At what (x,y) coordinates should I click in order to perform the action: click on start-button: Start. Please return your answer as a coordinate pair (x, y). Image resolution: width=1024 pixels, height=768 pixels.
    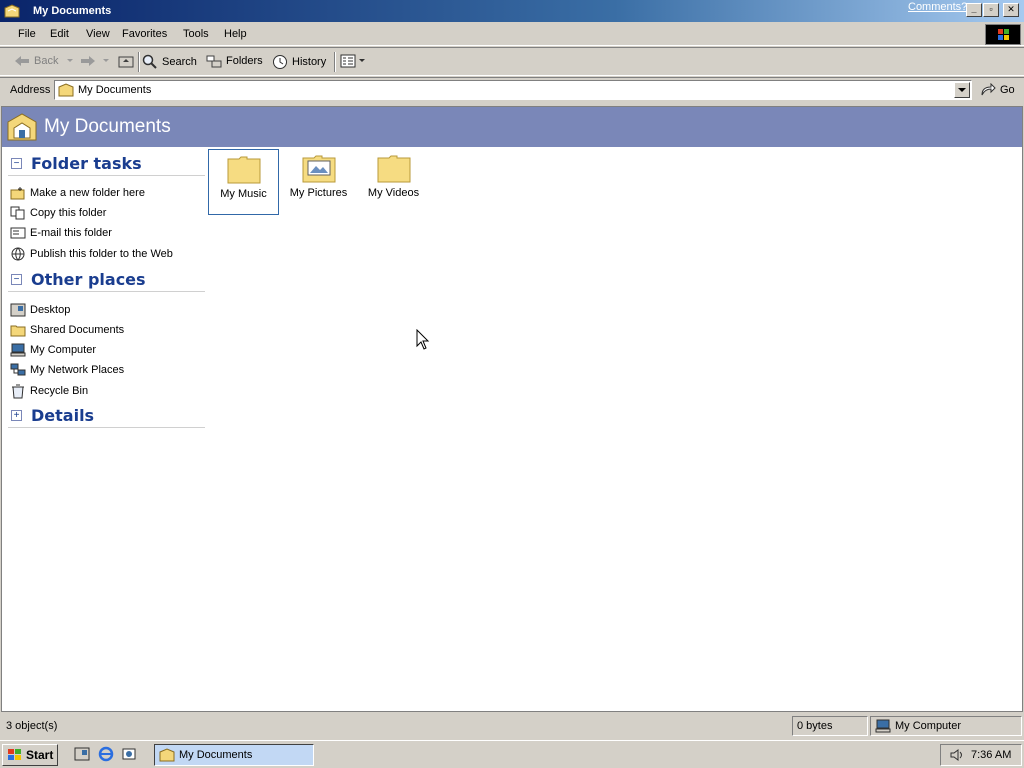
    Looking at the image, I should click on (30, 755).